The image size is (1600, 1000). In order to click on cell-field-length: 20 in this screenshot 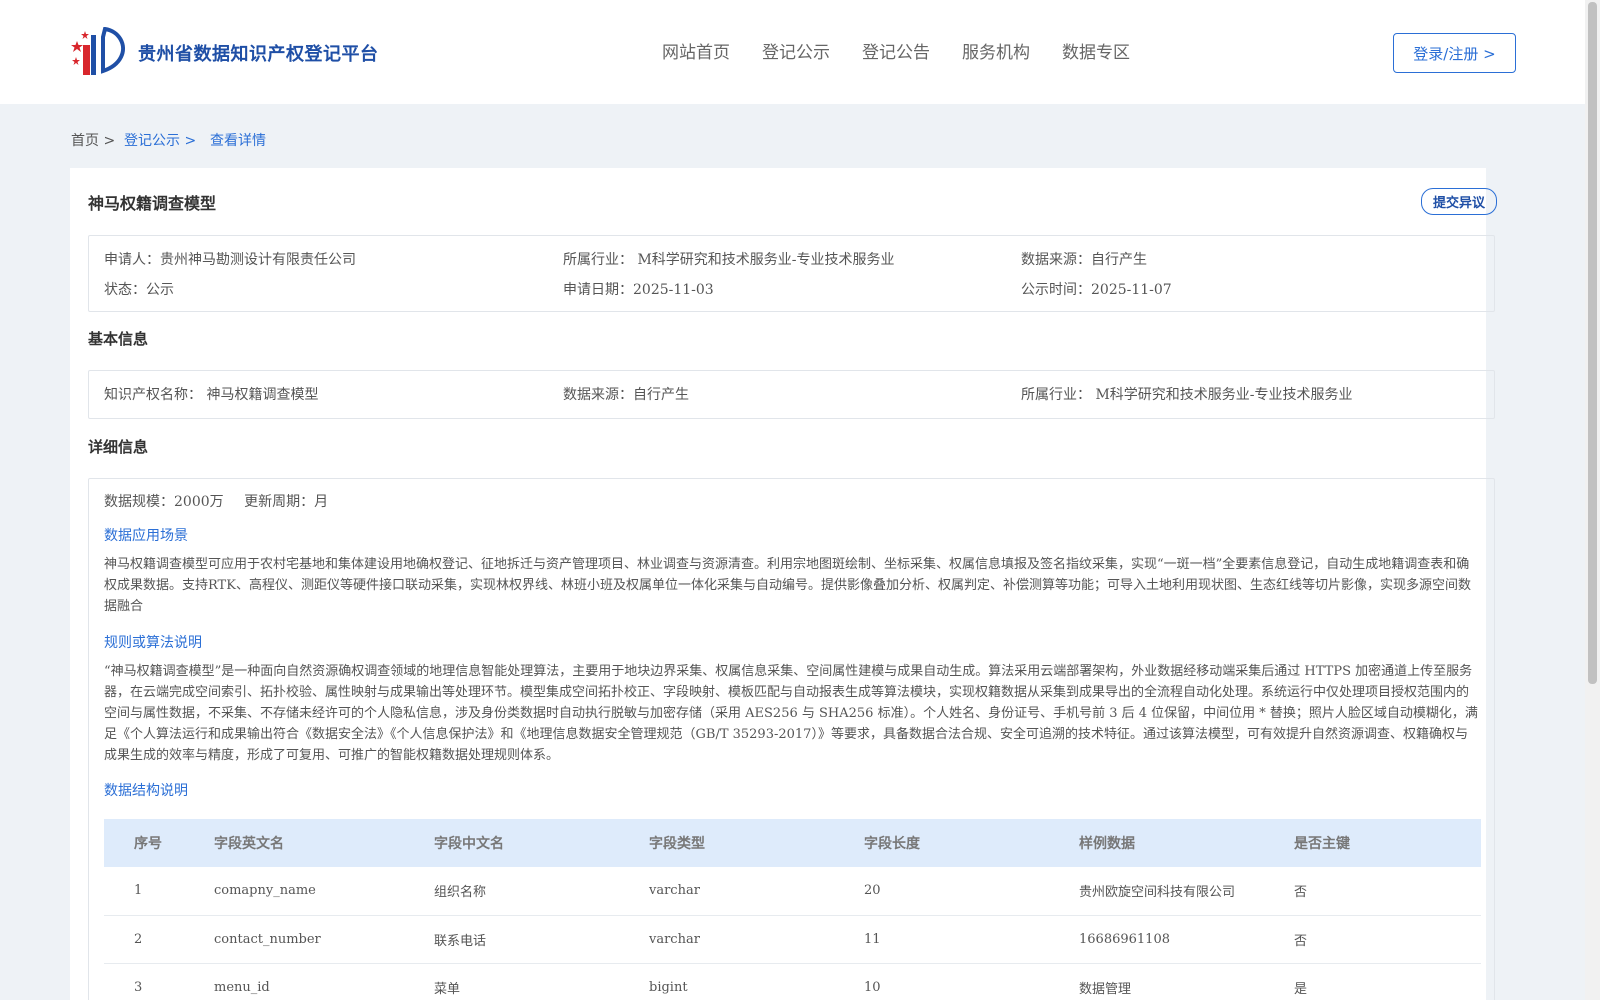, I will do `click(971, 891)`.